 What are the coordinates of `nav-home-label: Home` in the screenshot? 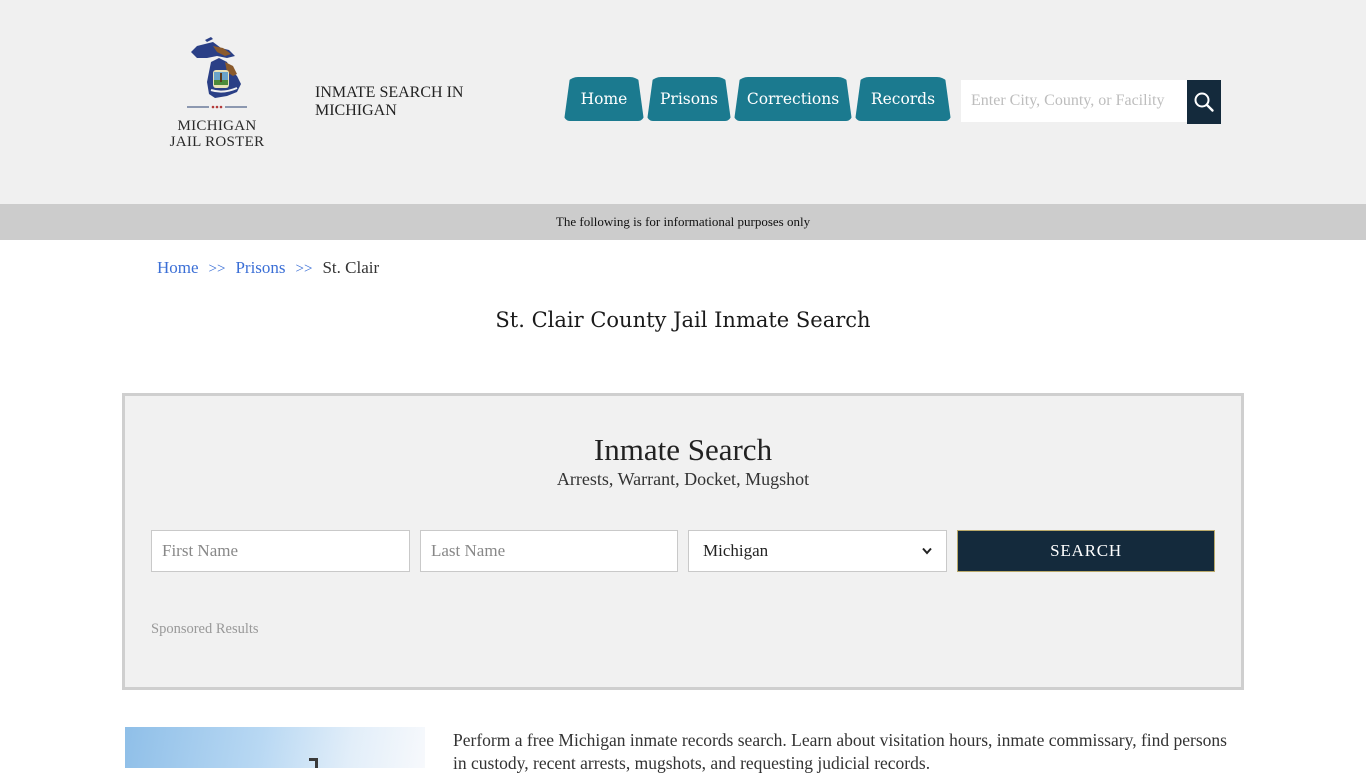 It's located at (604, 99).